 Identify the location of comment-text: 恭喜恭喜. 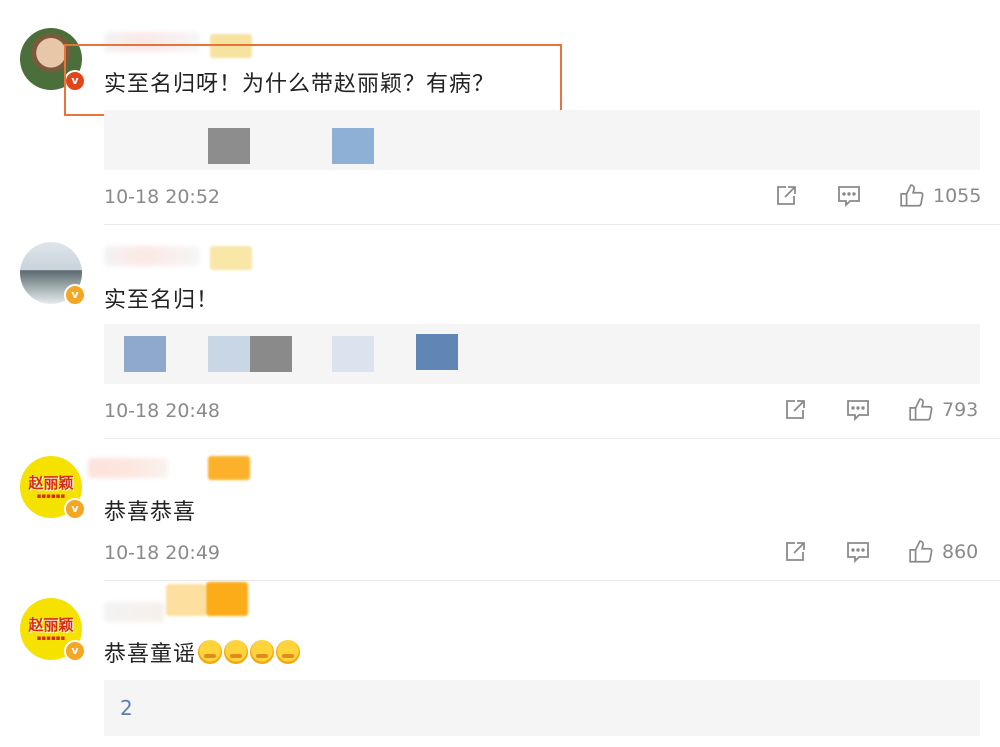
(150, 512).